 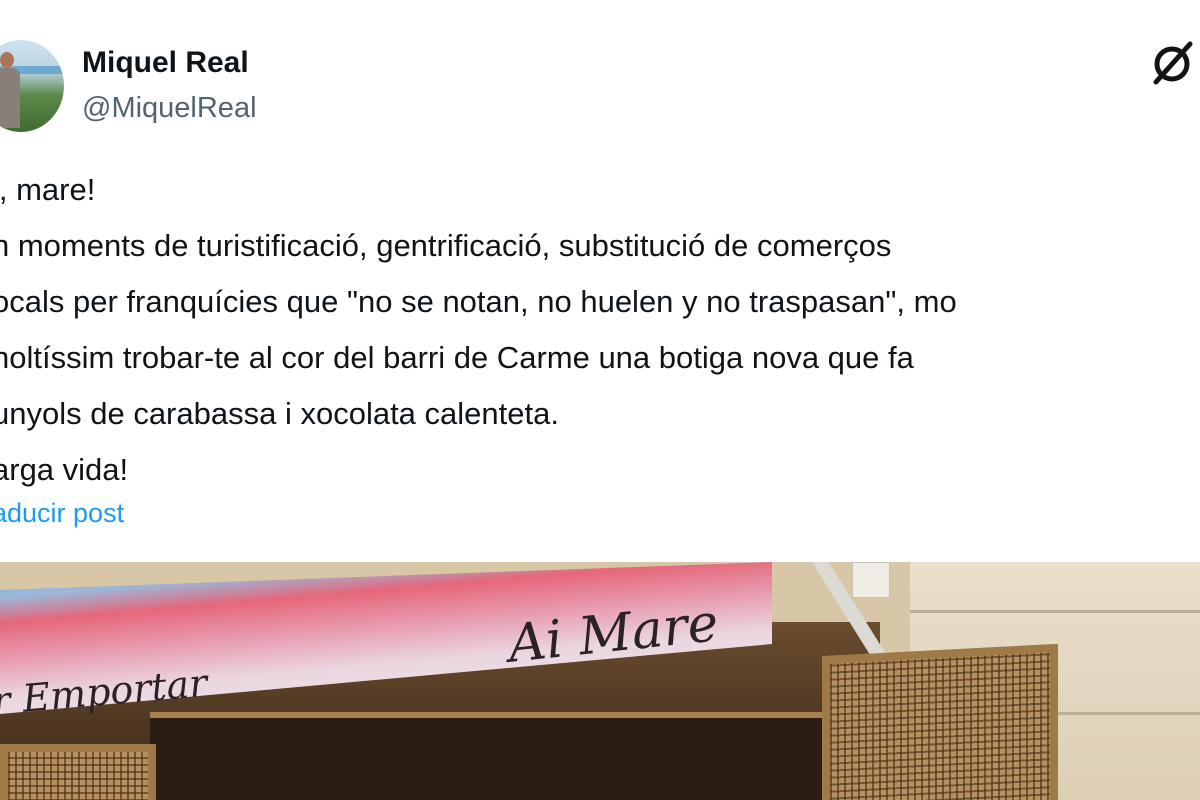 I want to click on wall-seam, so click(x=1055, y=611).